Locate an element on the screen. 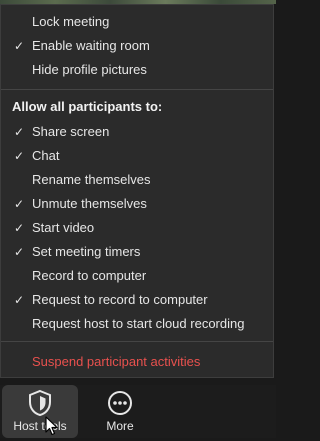  menu-item-lock-meeting: Lock meeting is located at coordinates (137, 22).